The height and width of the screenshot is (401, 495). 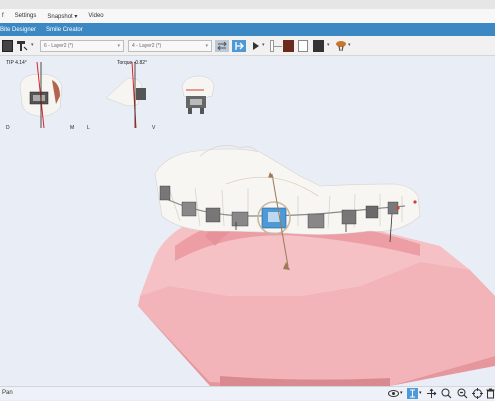 What do you see at coordinates (64, 30) in the screenshot?
I see `tab-smile-creator: Smile Creator` at bounding box center [64, 30].